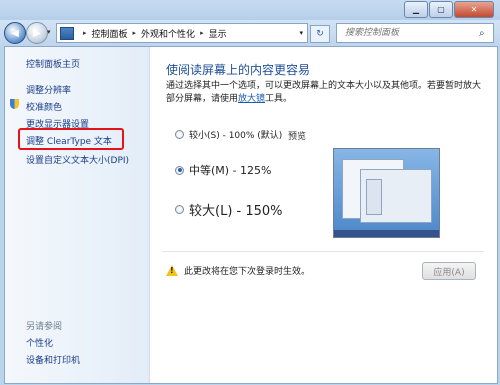 The image size is (500, 385). I want to click on radio-larger, so click(179, 209).